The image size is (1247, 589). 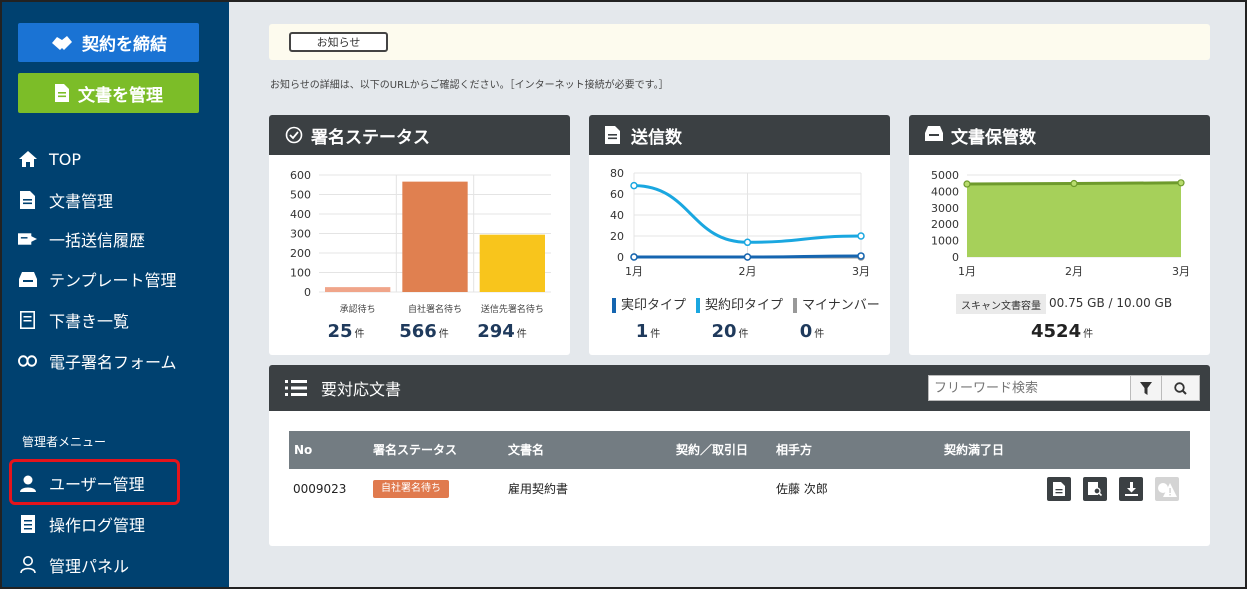 I want to click on y-tick-label: 40, so click(x=617, y=215).